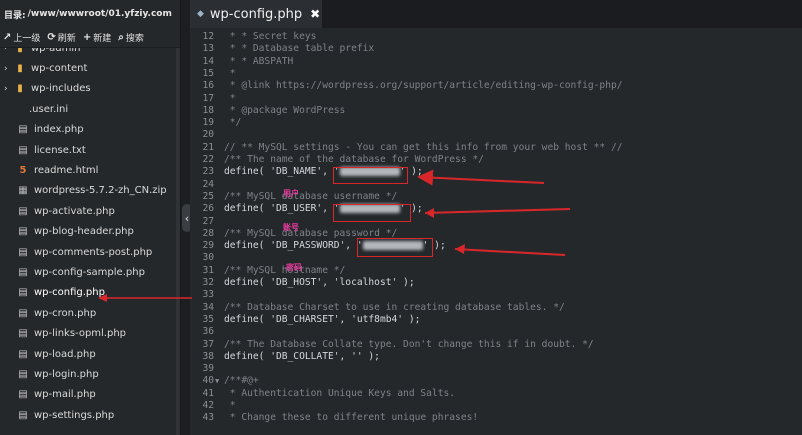 This screenshot has width=802, height=435. I want to click on refresh-button: ⟳ 刷新, so click(61, 37).